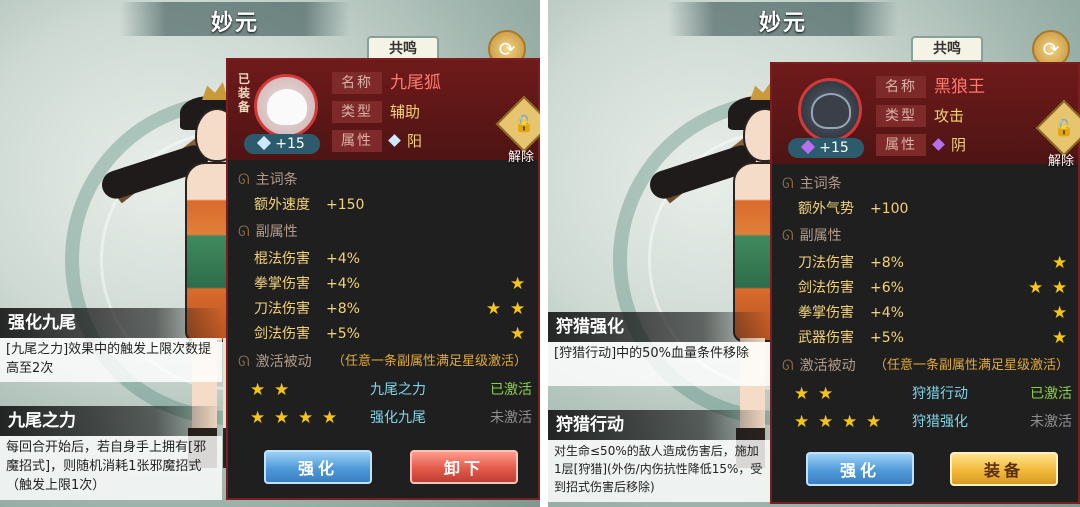  I want to click on attr-label: 类型, so click(901, 116).